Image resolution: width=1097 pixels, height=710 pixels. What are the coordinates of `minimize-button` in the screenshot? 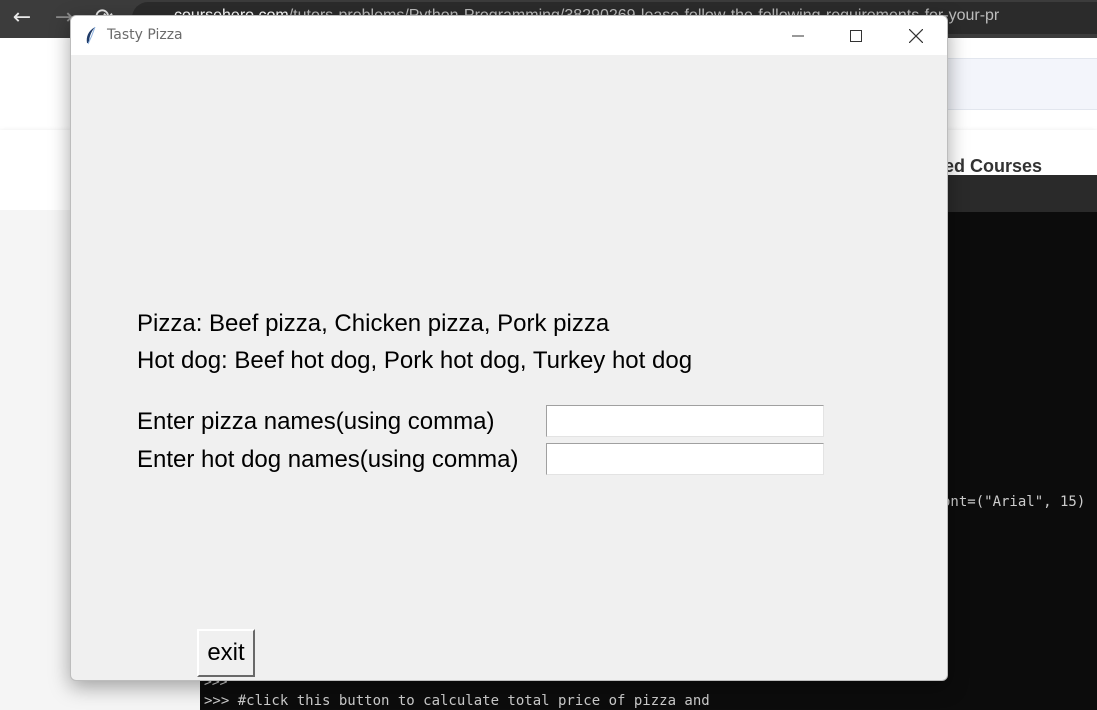 It's located at (798, 35).